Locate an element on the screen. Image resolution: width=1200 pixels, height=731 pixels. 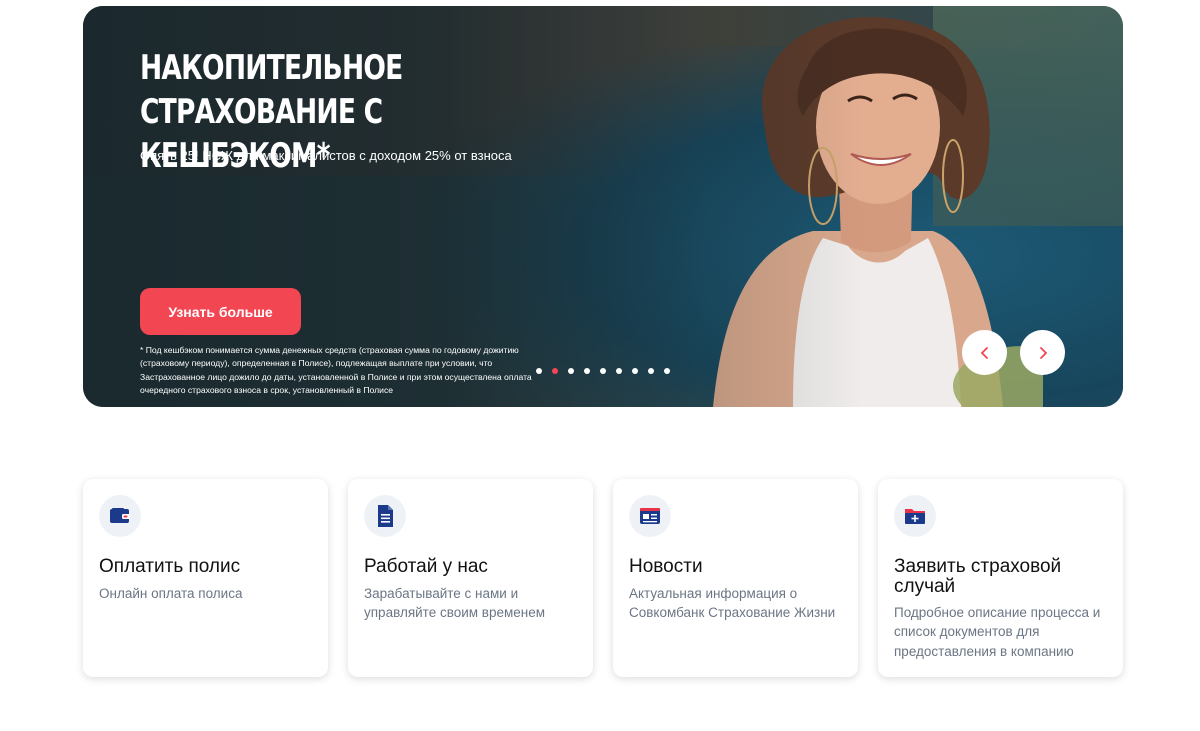
carousel-pagination is located at coordinates (603, 371).